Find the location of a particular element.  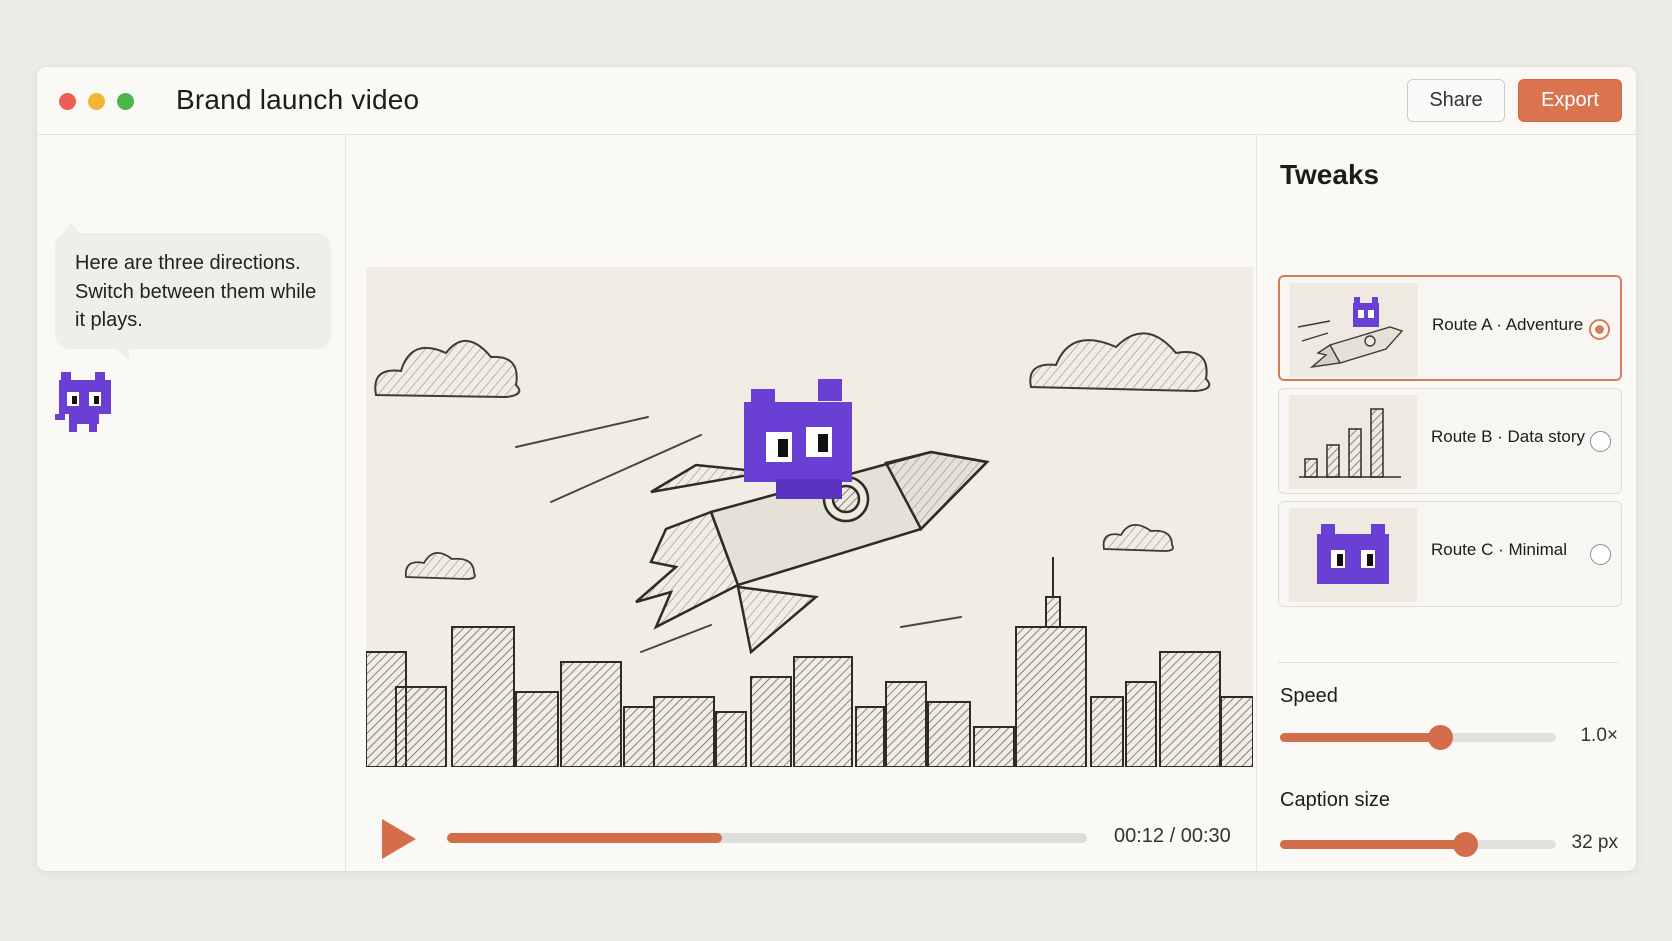

rocket-cat-thumbnail is located at coordinates (1354, 330).